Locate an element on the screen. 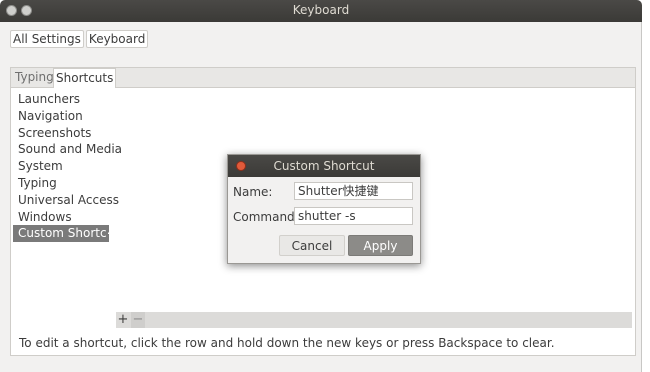 The height and width of the screenshot is (372, 650). window-titlebar: Keyboard is located at coordinates (321, 11).